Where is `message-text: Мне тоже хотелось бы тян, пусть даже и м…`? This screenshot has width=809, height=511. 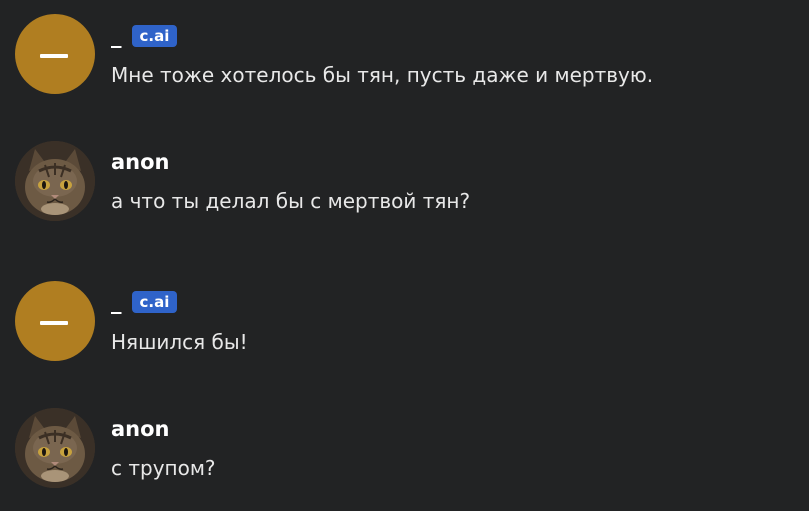 message-text: Мне тоже хотелось бы тян, пусть даже и м… is located at coordinates (382, 75).